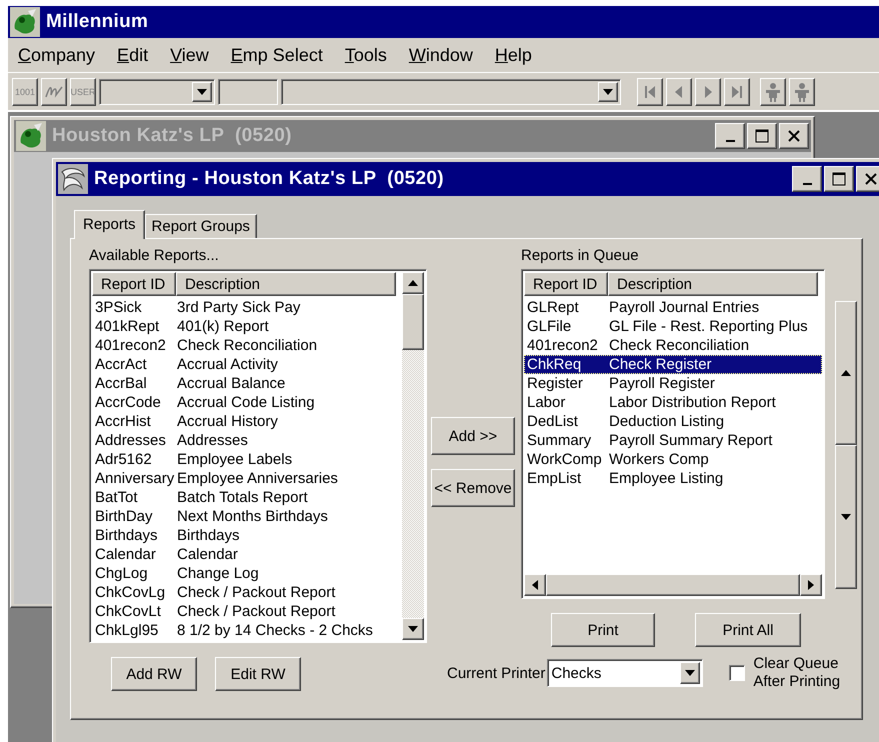 The image size is (879, 742). I want to click on list-row: 3PSick 3rd Party Sick Pay, so click(246, 307).